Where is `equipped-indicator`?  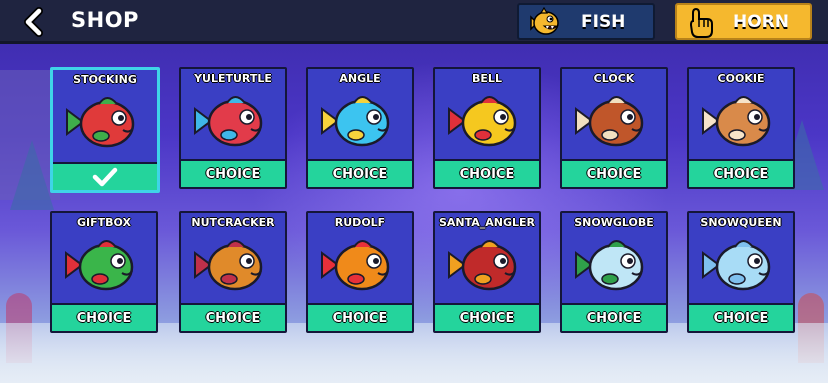 equipped-indicator is located at coordinates (105, 176).